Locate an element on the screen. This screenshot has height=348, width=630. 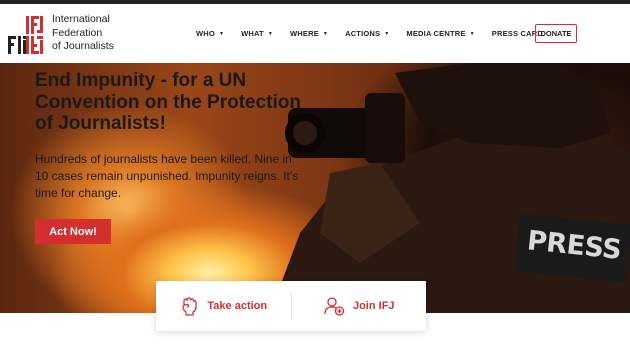
fist-icon is located at coordinates (190, 306).